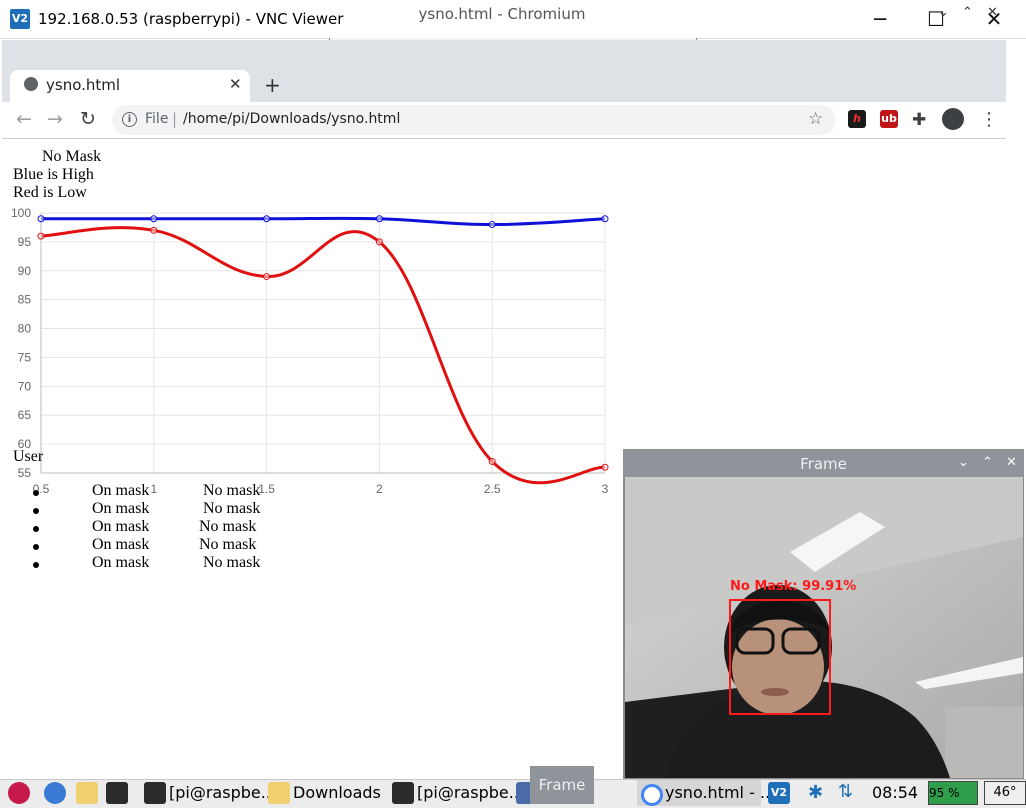 This screenshot has width=1026, height=808. Describe the element at coordinates (889, 119) in the screenshot. I see `ublock-icon: ub` at that location.